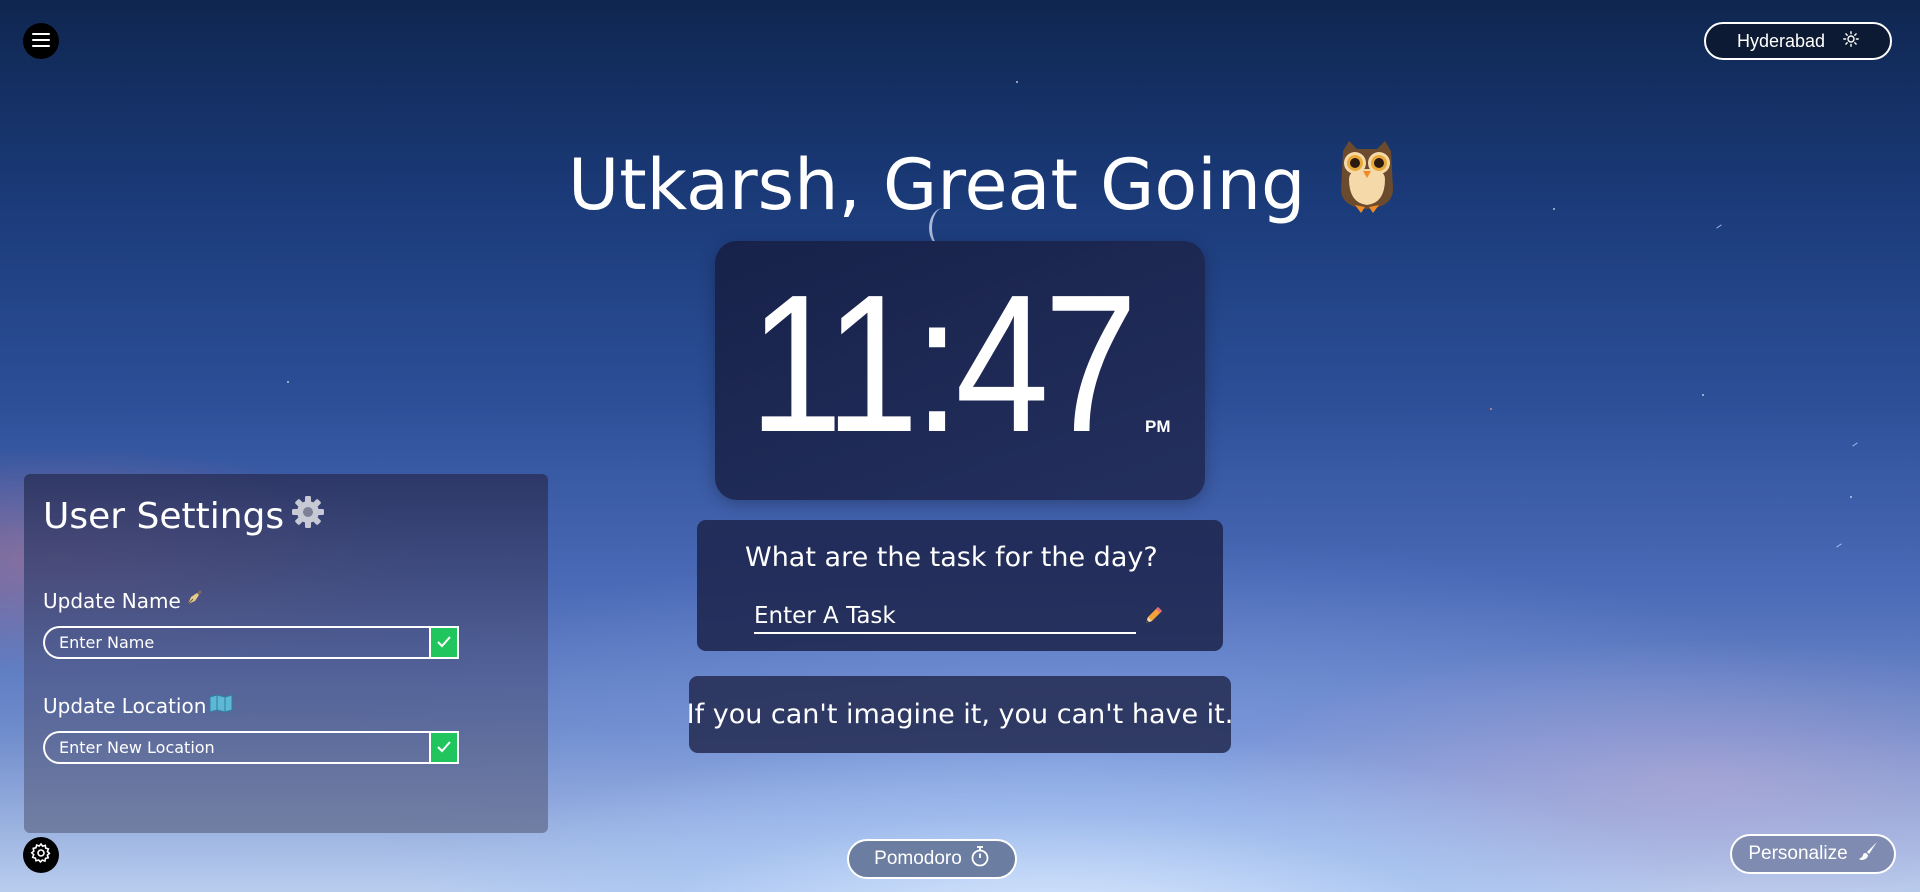 The image size is (1920, 892). I want to click on owl-icon, so click(1367, 185).